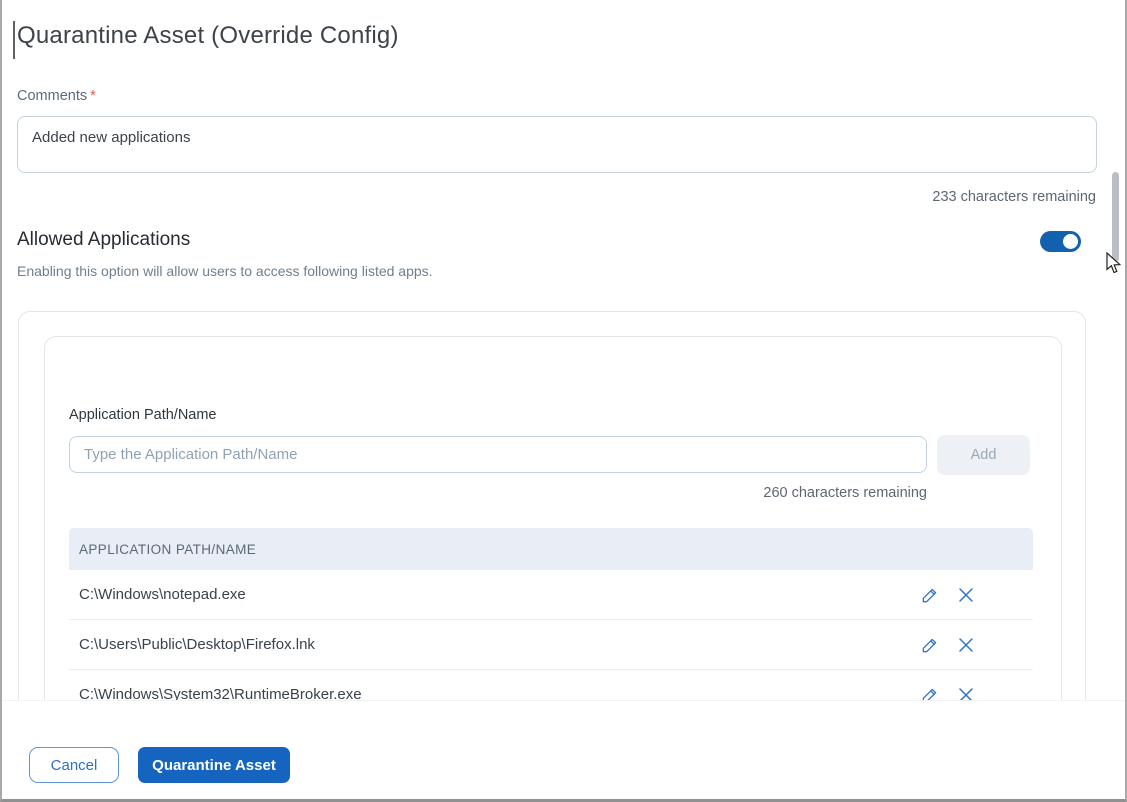 Image resolution: width=1127 pixels, height=802 pixels. I want to click on mouse-cursor-icon, so click(1114, 266).